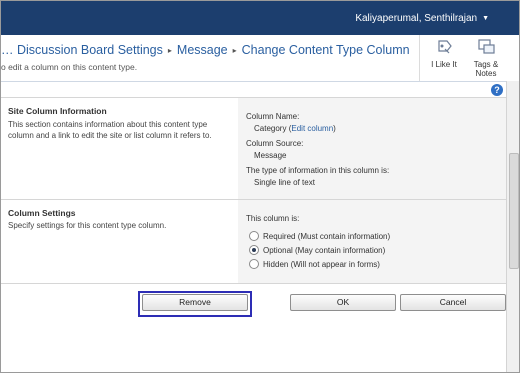 This screenshot has width=520, height=373. Describe the element at coordinates (444, 64) in the screenshot. I see `i-like-it-label: I Like It` at that location.